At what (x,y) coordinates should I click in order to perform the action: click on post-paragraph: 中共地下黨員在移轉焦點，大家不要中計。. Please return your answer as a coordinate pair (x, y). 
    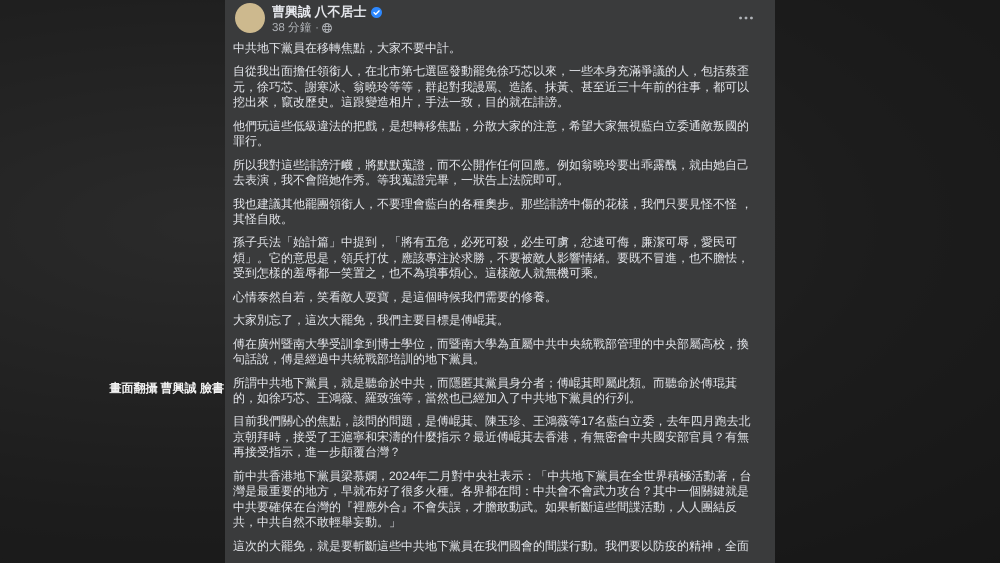
    Looking at the image, I should click on (347, 48).